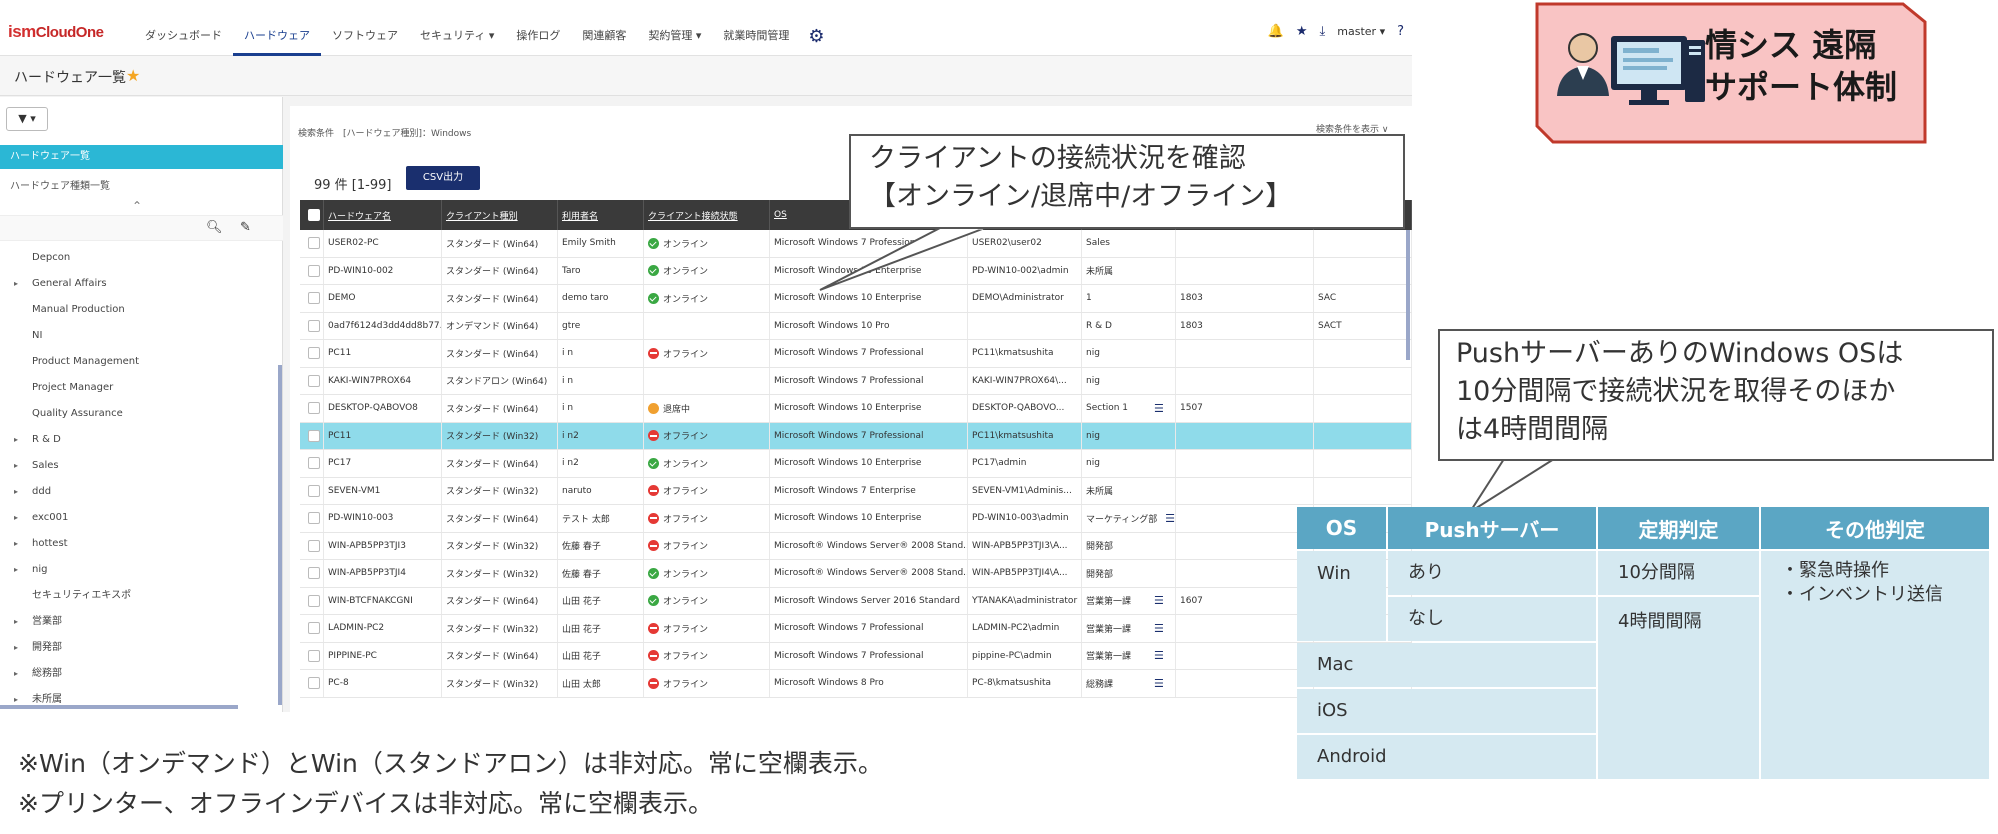  Describe the element at coordinates (457, 28) in the screenshot. I see `nav-item-3: セキュリティ ▾` at that location.